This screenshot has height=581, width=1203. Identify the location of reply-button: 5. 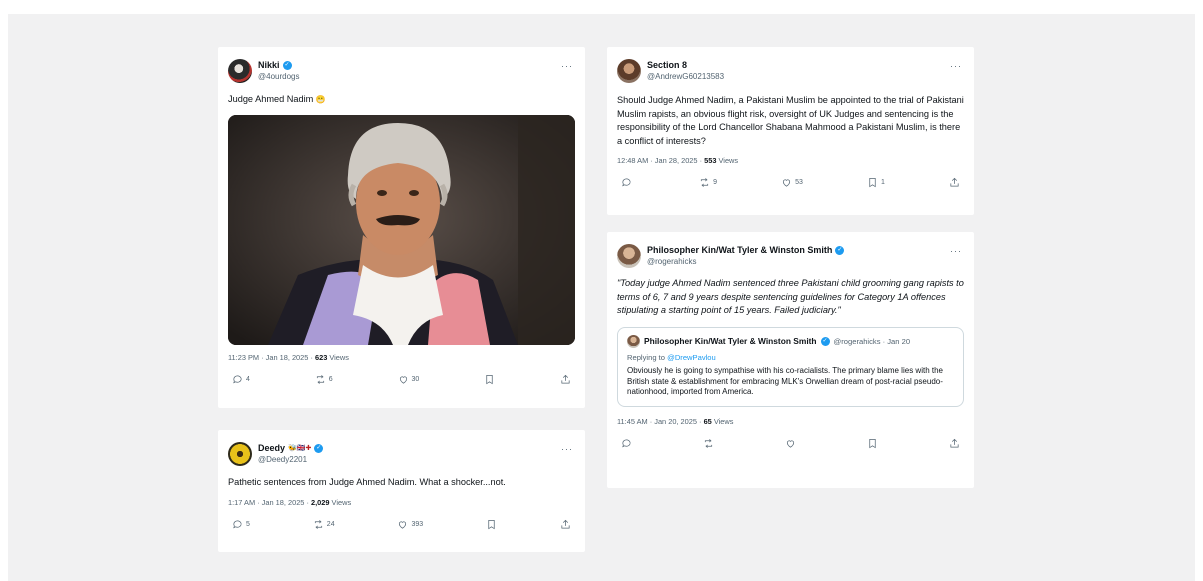
(241, 524).